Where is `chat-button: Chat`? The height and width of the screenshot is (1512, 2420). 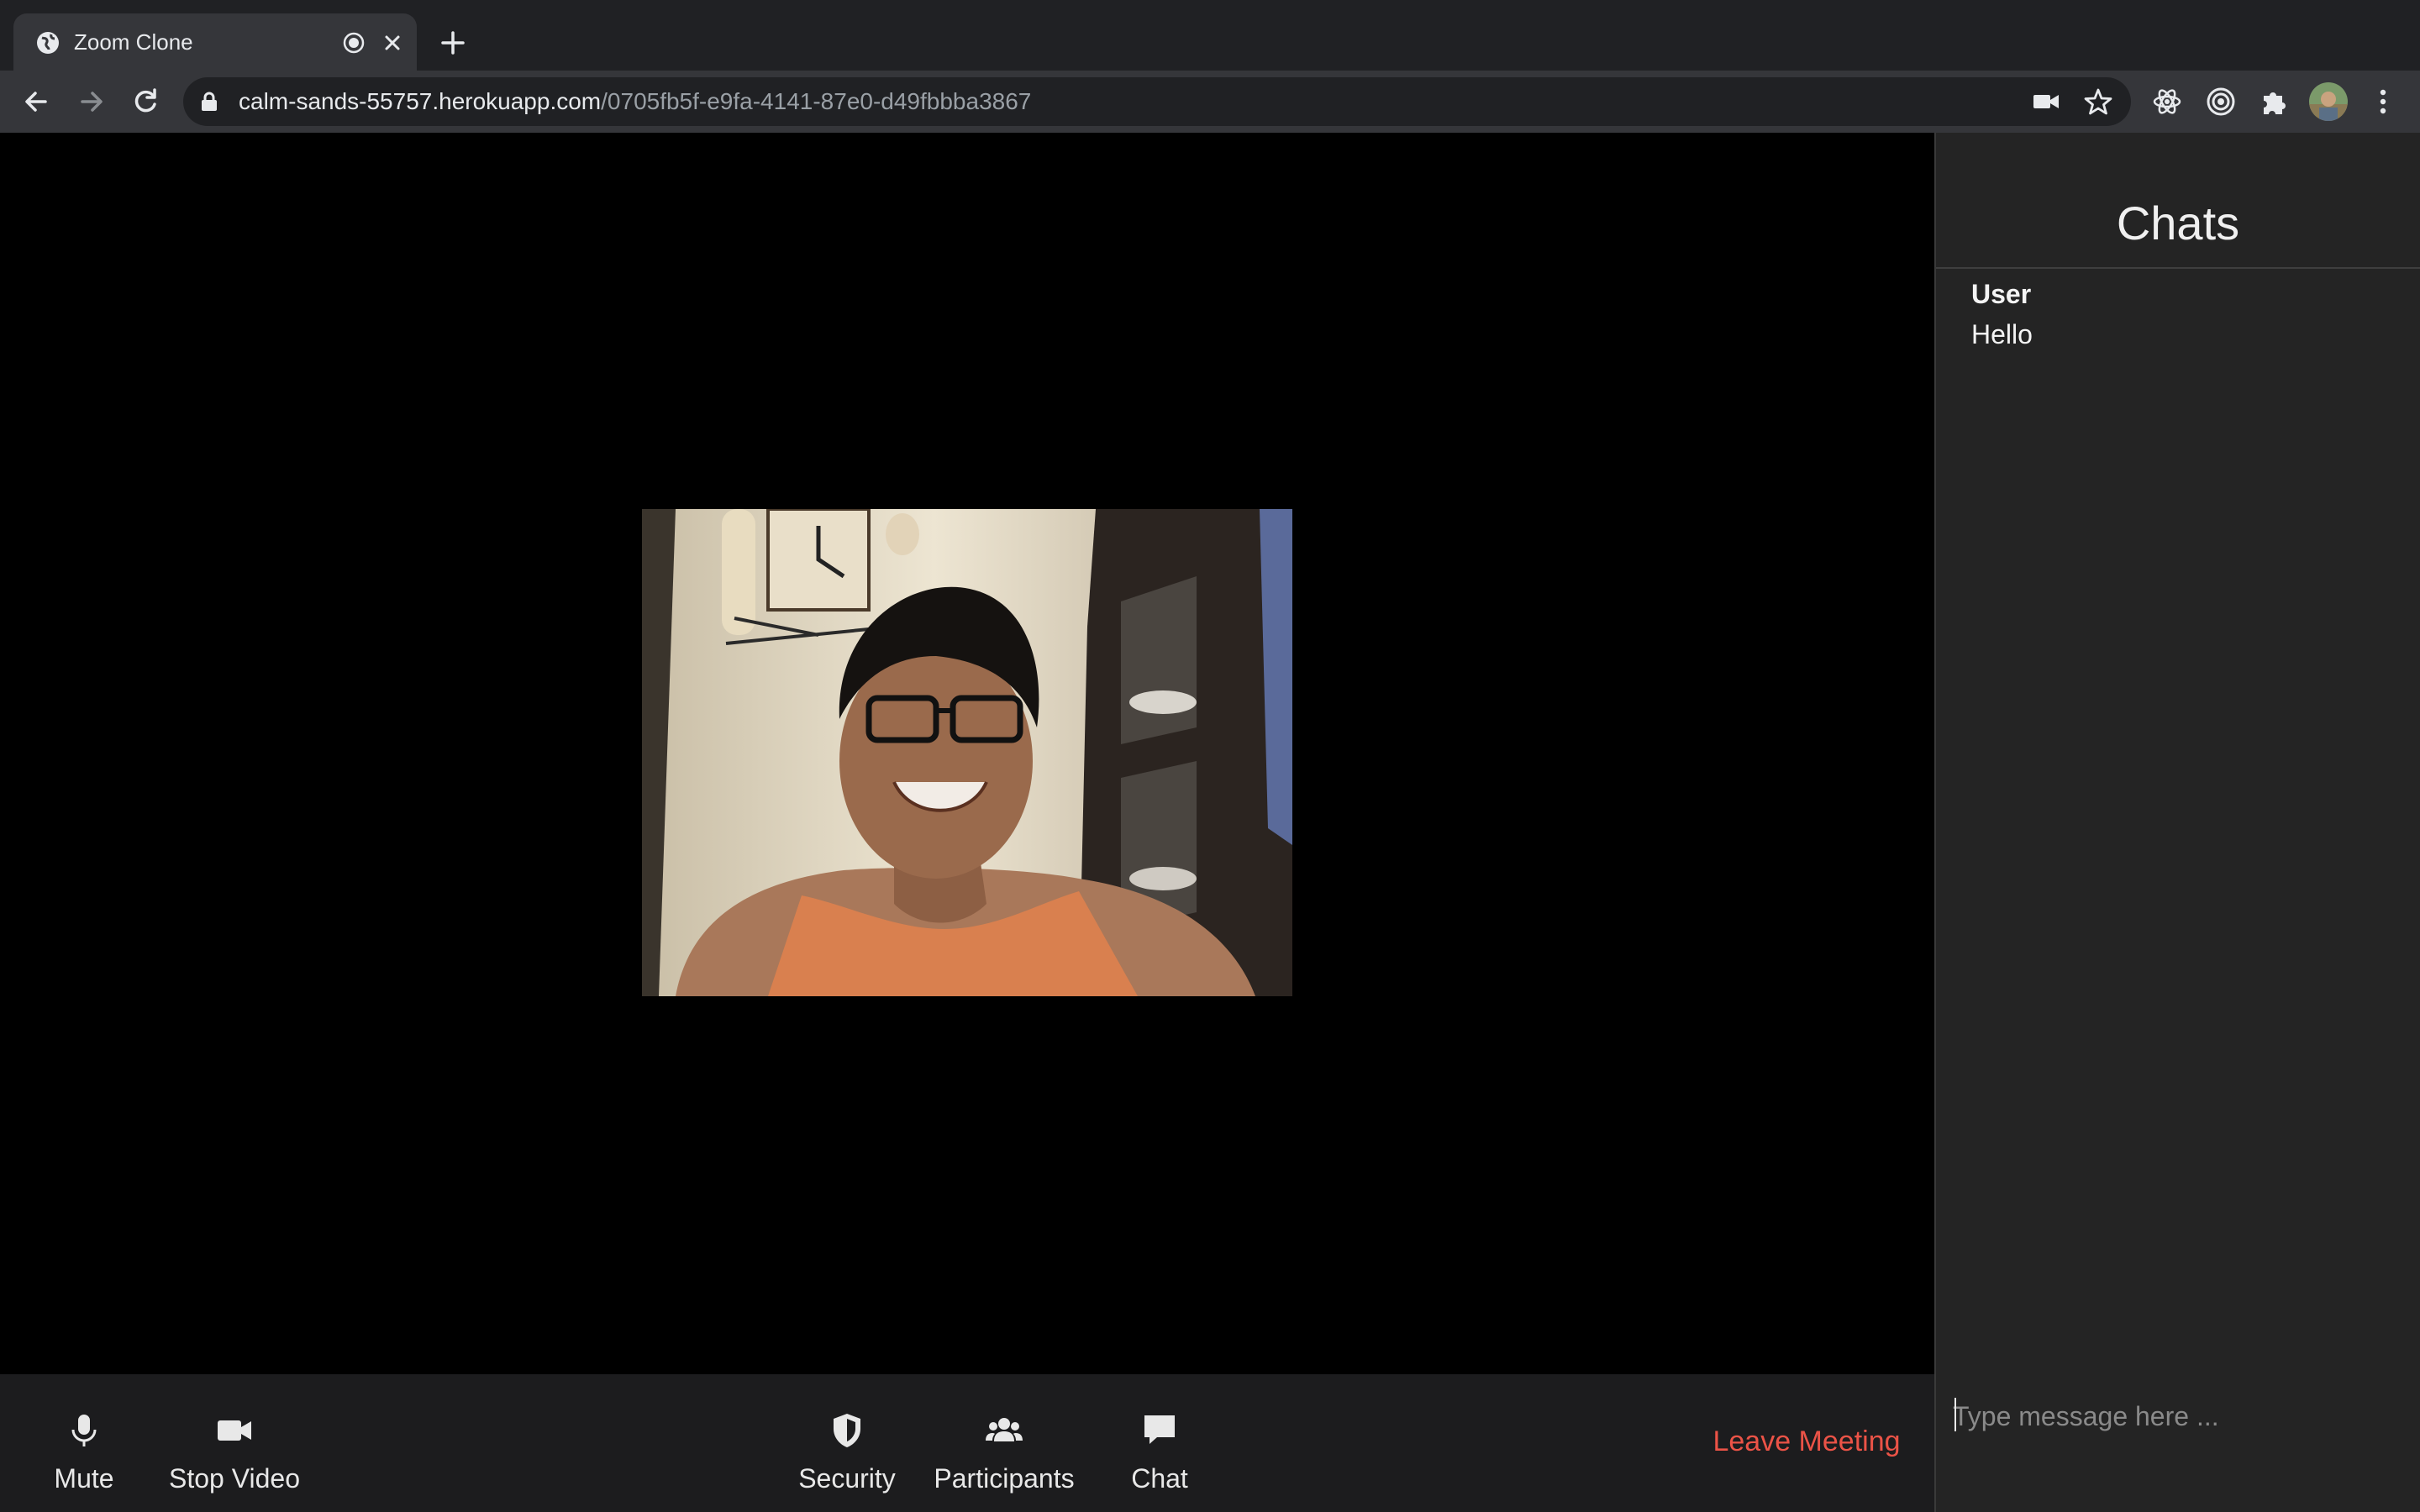 chat-button: Chat is located at coordinates (1159, 1443).